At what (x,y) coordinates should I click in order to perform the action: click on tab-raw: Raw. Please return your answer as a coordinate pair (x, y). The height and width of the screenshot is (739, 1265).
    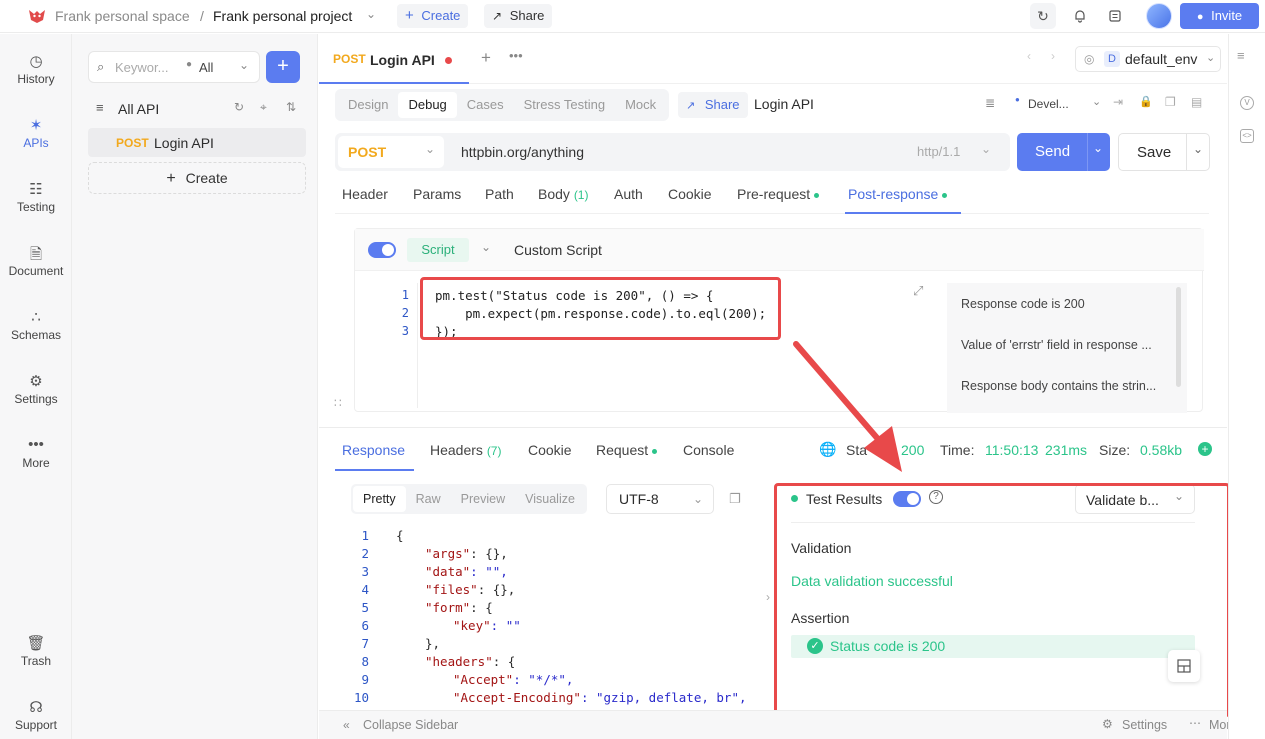
    Looking at the image, I should click on (428, 499).